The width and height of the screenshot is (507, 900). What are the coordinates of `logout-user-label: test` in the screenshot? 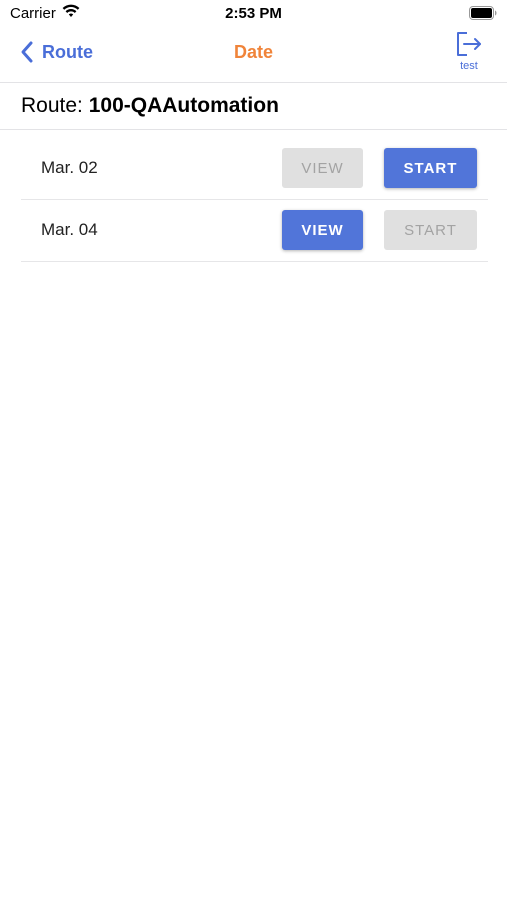 It's located at (469, 66).